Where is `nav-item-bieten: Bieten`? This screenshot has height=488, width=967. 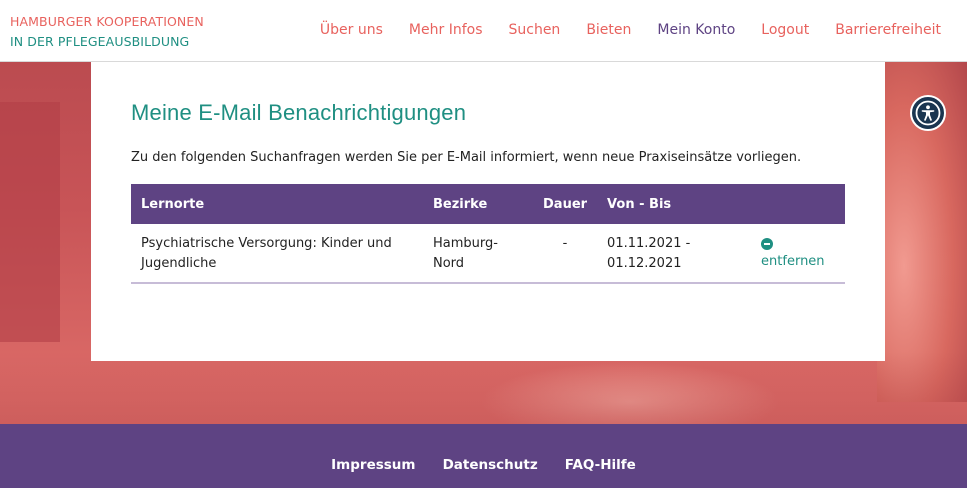
nav-item-bieten: Bieten is located at coordinates (608, 30).